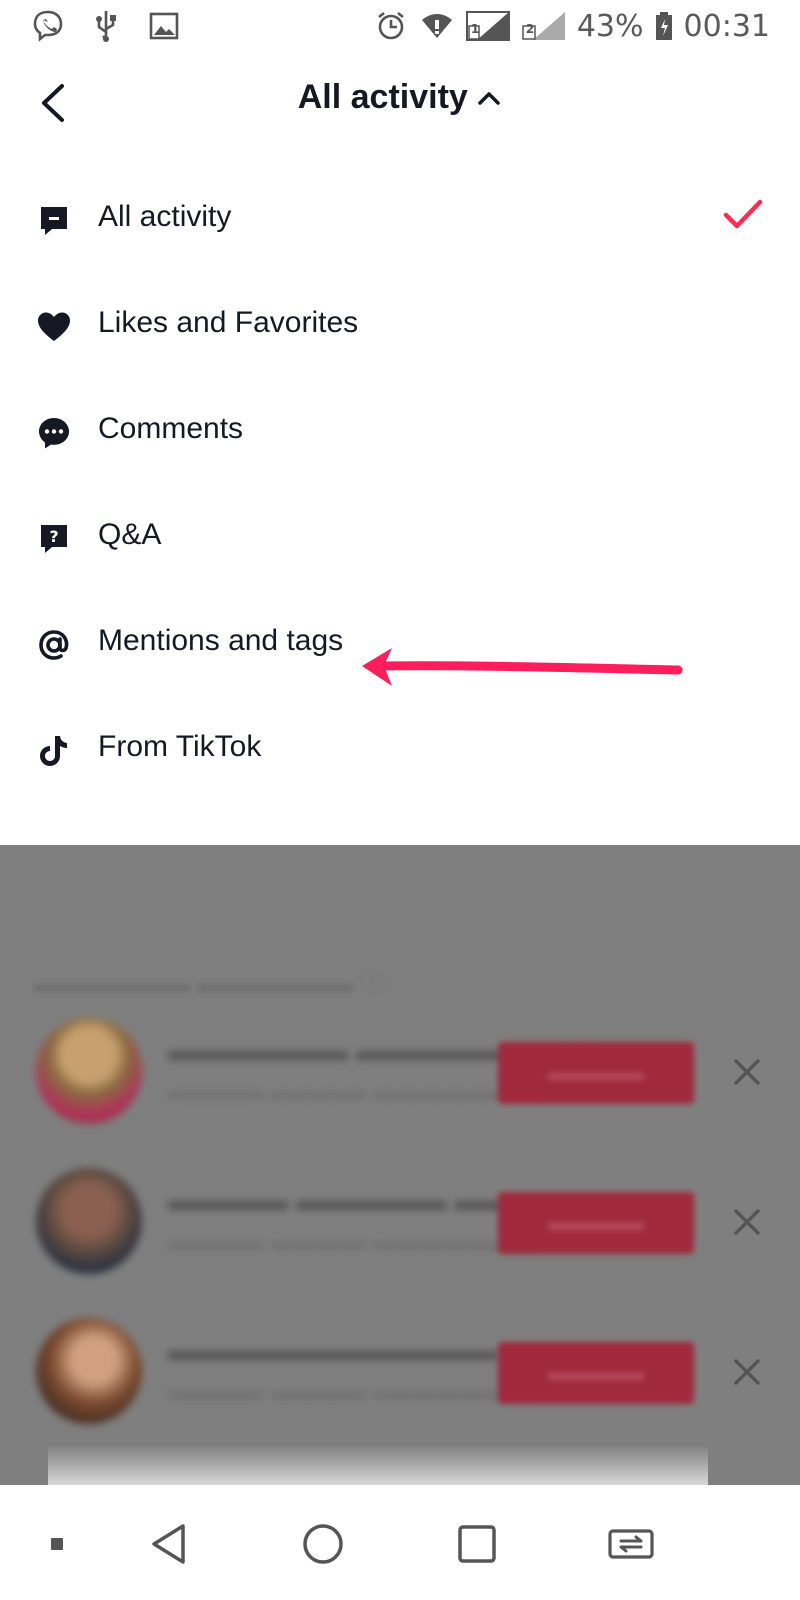  What do you see at coordinates (400, 1220) in the screenshot?
I see `suggested-account-row: ▬▬▬▬ ▬▬▬▬▬ ▬▬ ▬▬▬▬ ▬▬▬▬ ▬▬▬▬▬▬▬ ▬▬▬▬` at bounding box center [400, 1220].